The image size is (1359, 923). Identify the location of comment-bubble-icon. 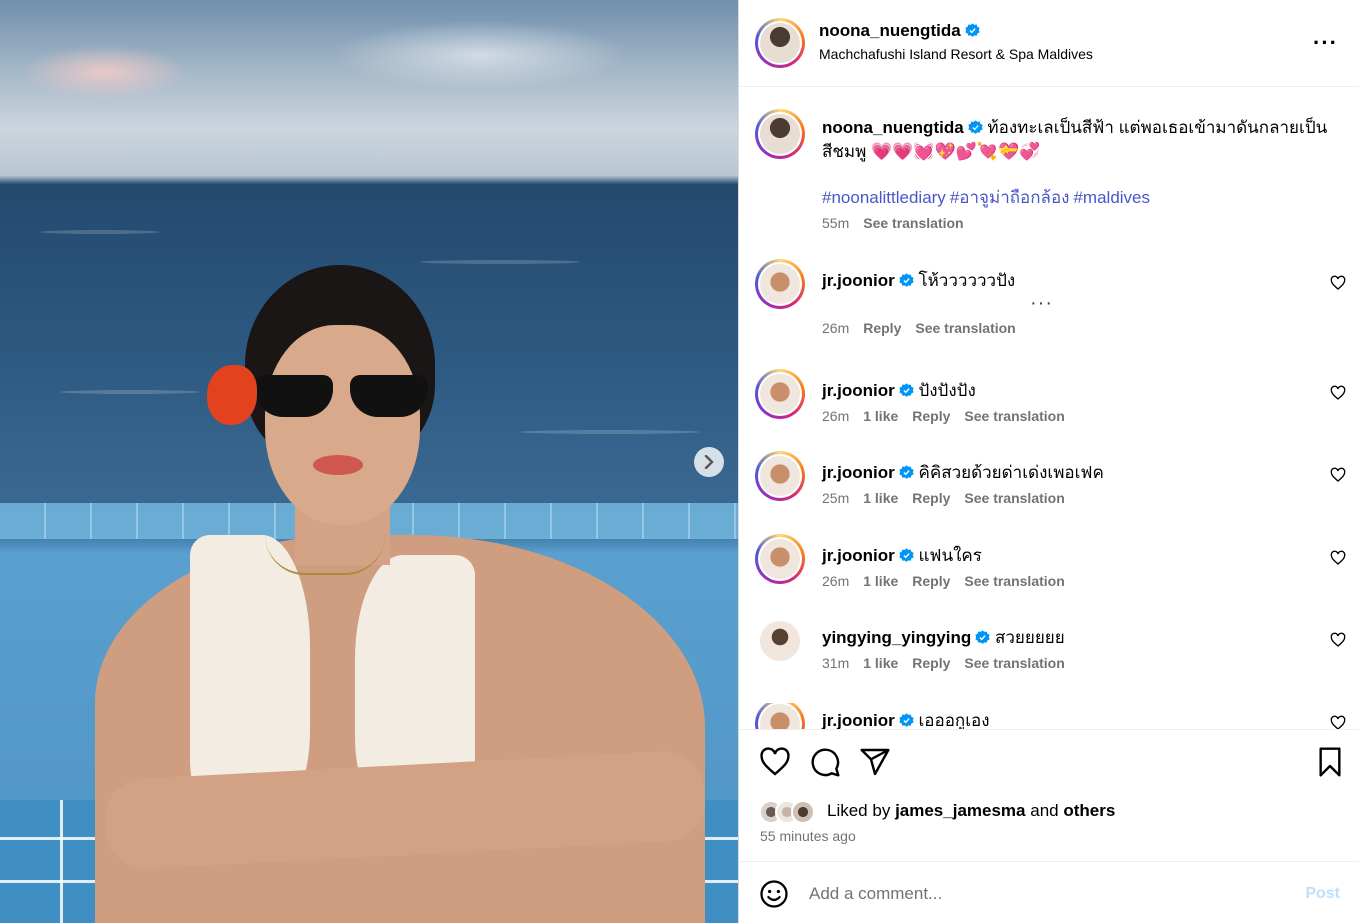
(825, 762).